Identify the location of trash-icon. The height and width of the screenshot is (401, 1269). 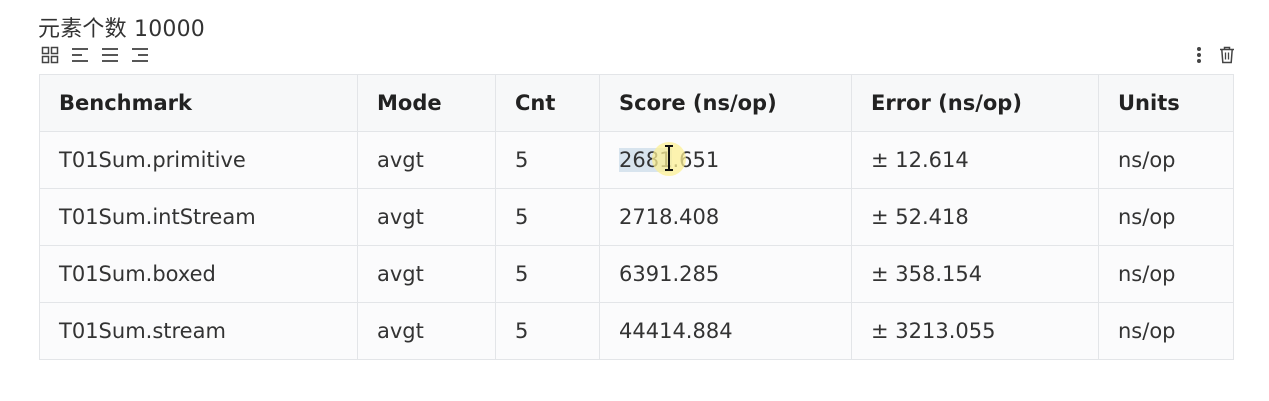
(1227, 55).